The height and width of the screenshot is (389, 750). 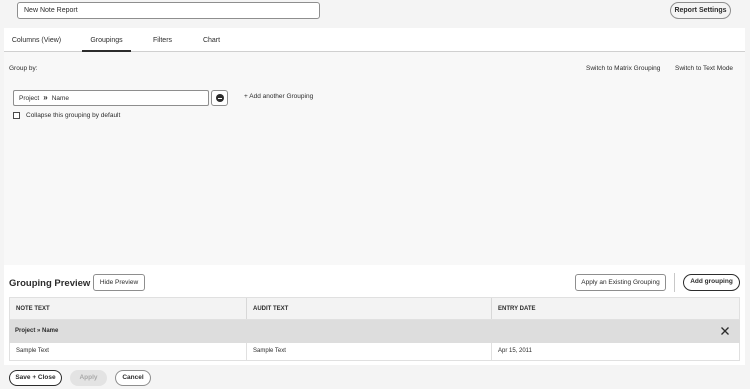 I want to click on tab-groupings: Groupings, so click(x=106, y=40).